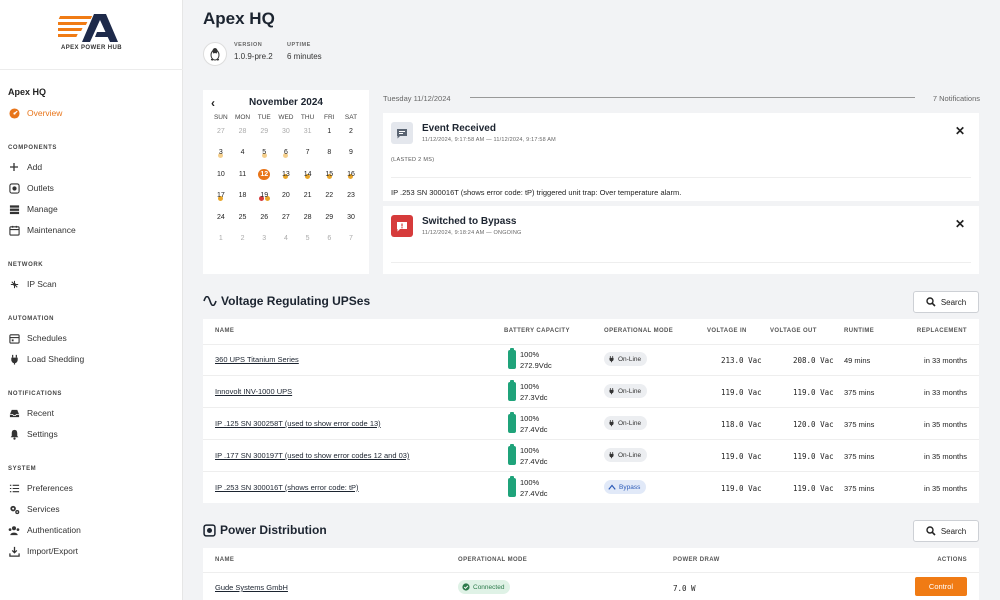  I want to click on calendar-day: 19, so click(264, 198).